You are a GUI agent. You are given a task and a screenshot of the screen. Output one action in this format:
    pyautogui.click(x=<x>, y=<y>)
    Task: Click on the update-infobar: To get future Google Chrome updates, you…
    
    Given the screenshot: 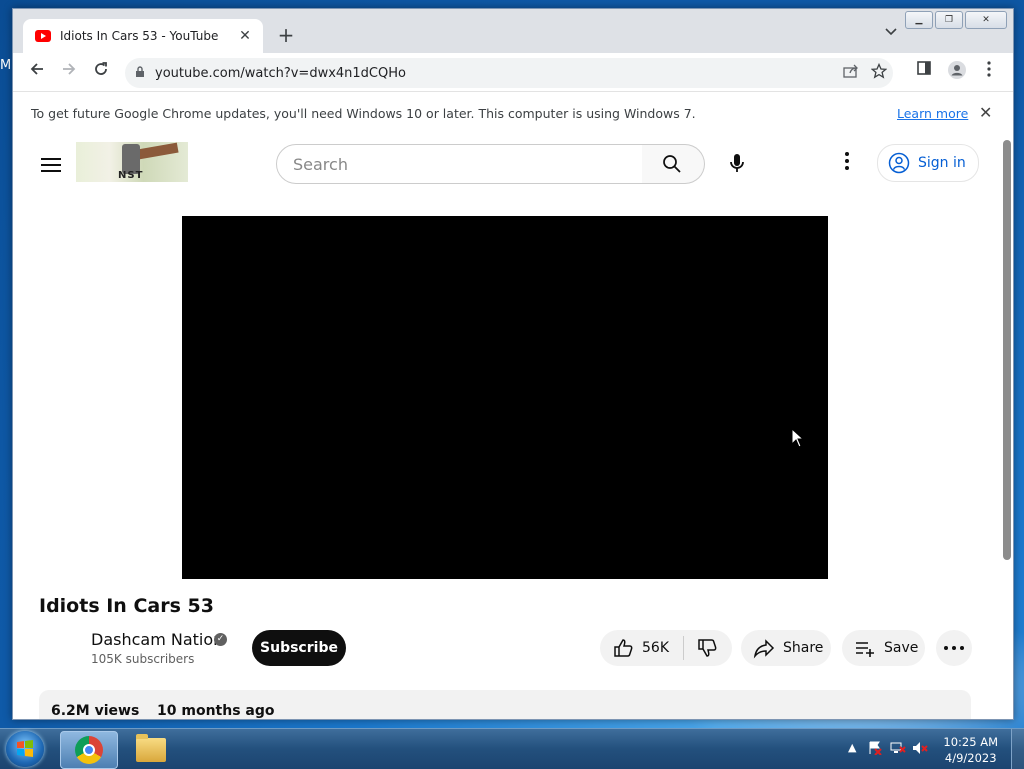 What is the action you would take?
    pyautogui.click(x=513, y=114)
    